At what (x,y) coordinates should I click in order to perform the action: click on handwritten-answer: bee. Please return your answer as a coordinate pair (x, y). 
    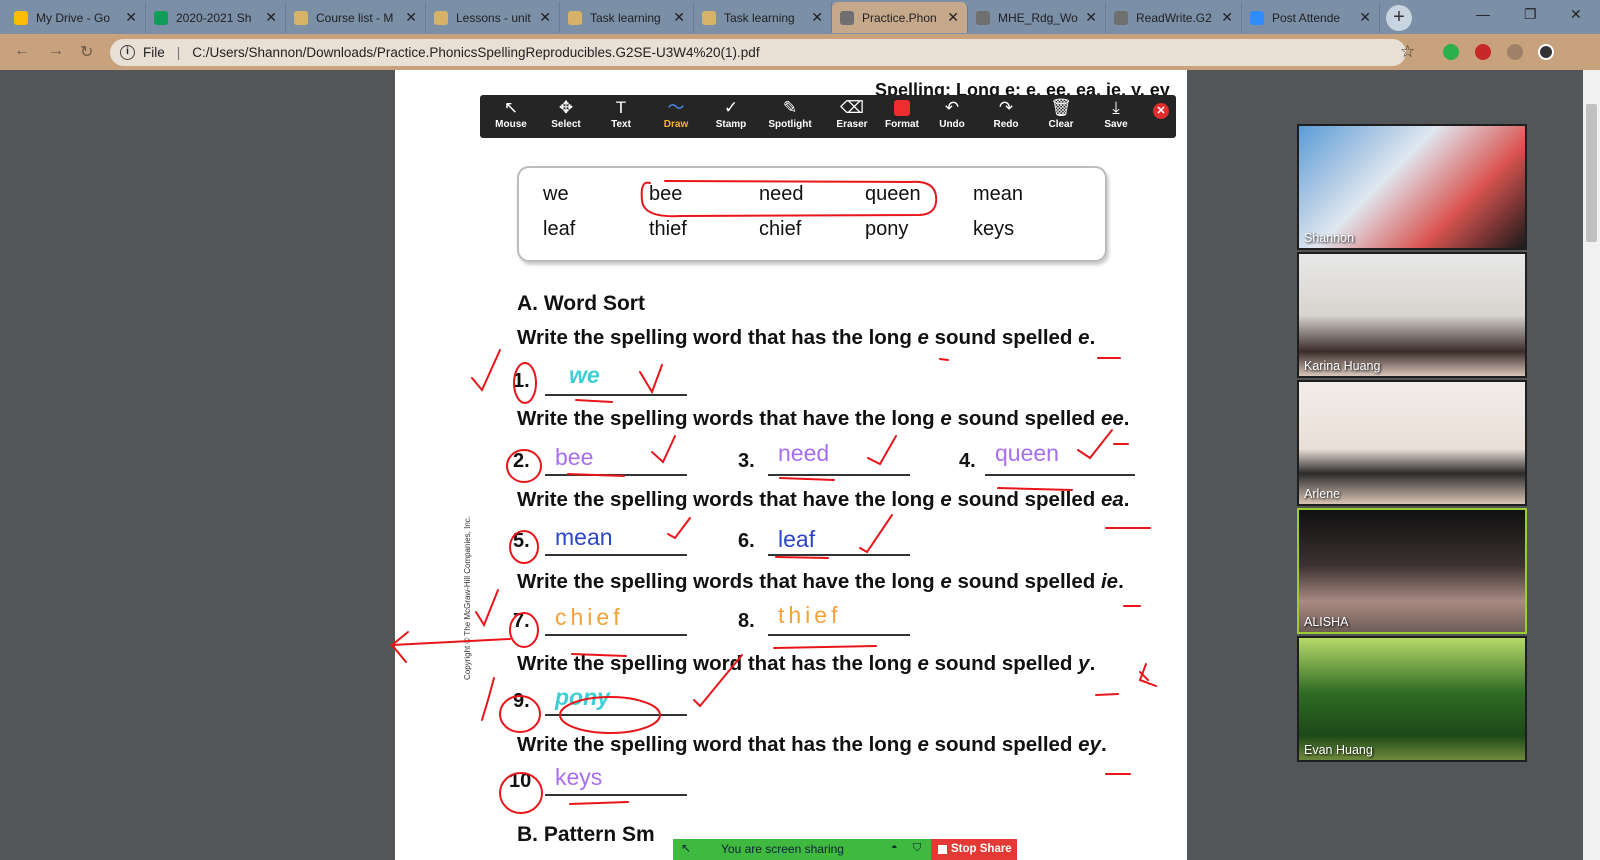
    Looking at the image, I should click on (574, 457).